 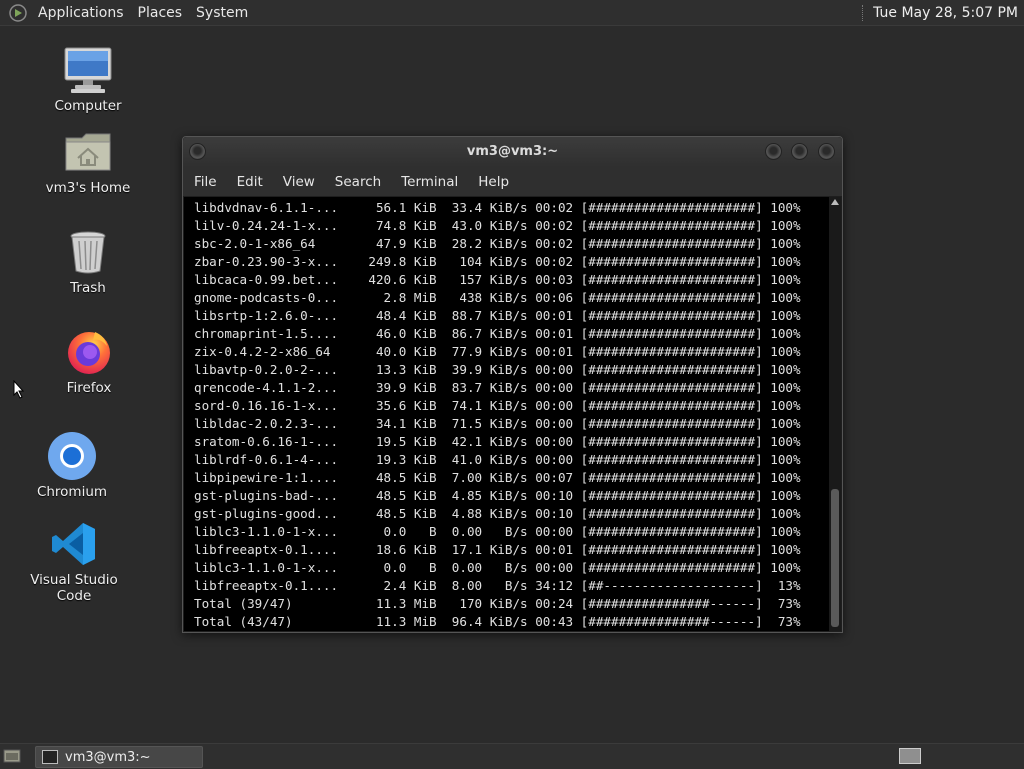 I want to click on desktop-icon-firefox: Firefox, so click(x=89, y=361).